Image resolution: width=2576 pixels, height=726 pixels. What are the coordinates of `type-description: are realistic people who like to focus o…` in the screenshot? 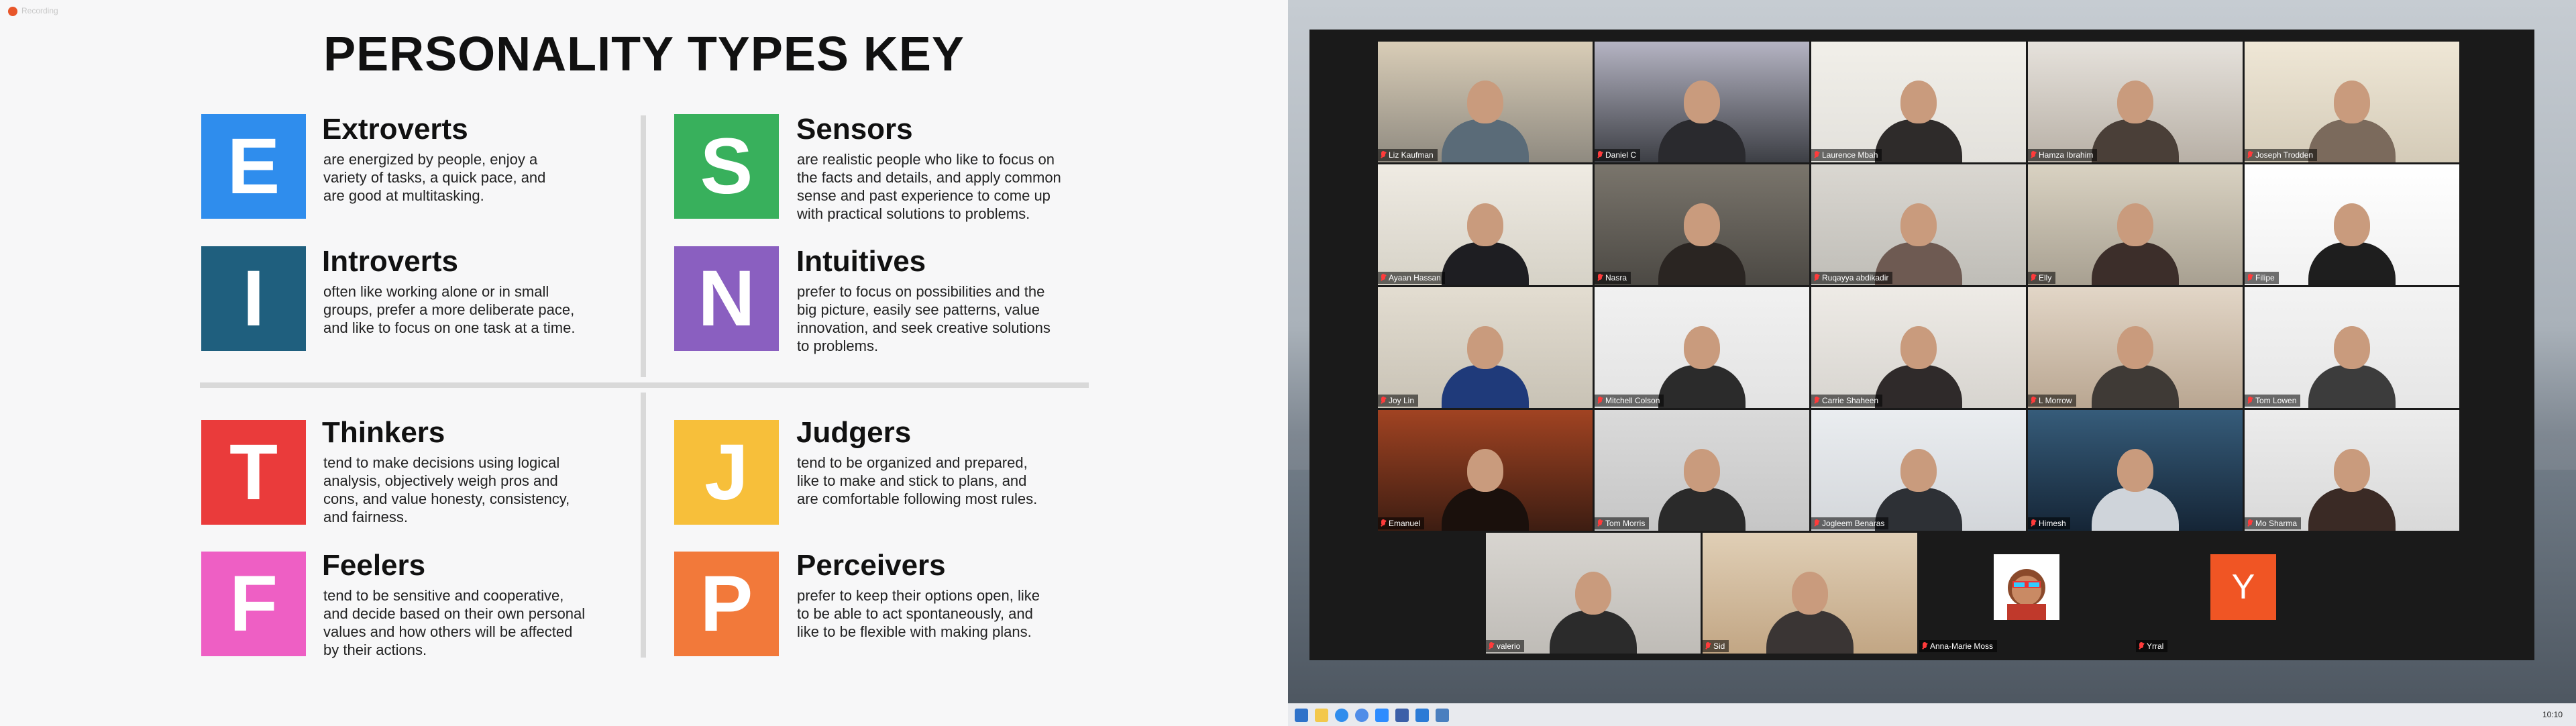 It's located at (929, 187).